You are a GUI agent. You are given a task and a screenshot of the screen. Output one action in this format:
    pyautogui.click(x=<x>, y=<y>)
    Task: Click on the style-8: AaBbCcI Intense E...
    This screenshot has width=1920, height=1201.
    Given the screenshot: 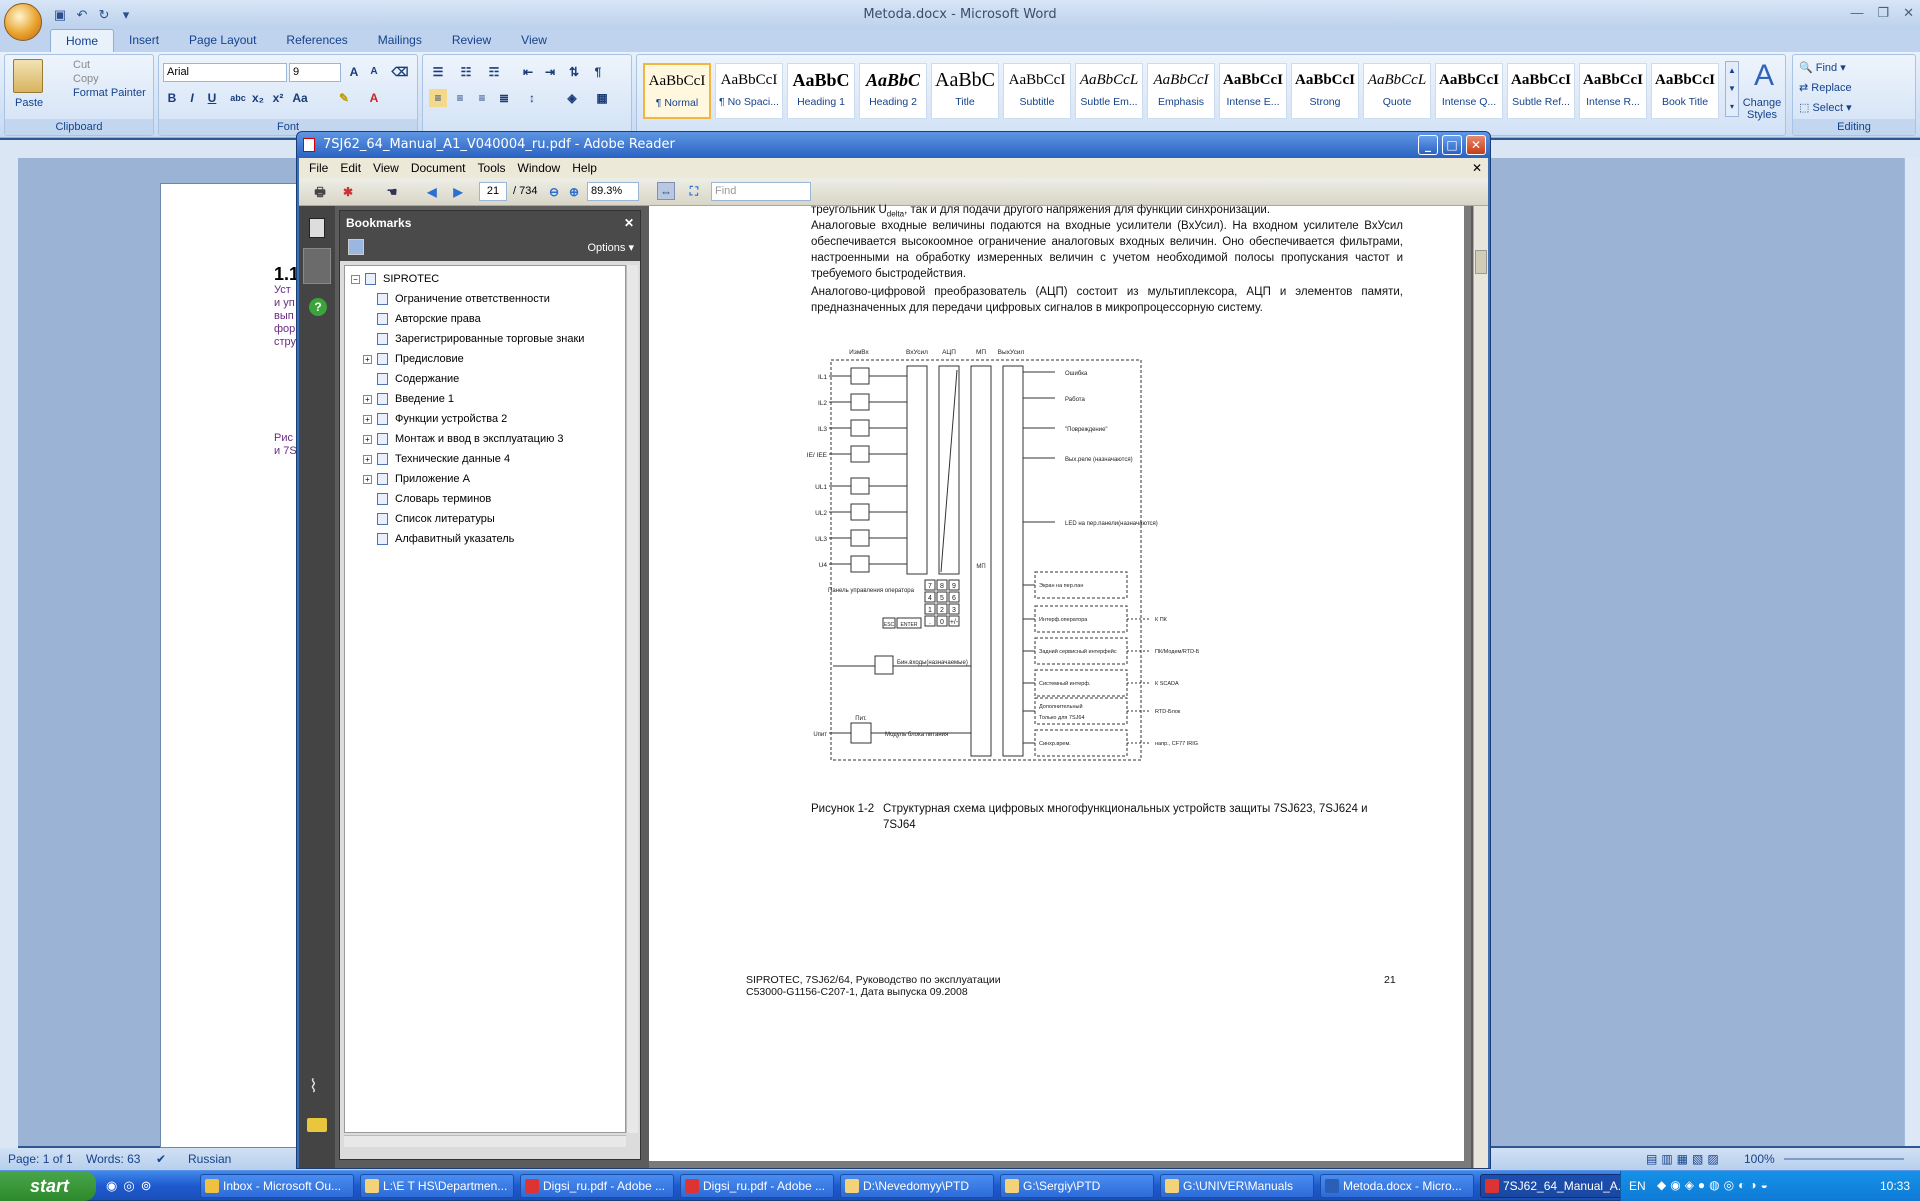 What is the action you would take?
    pyautogui.click(x=1253, y=91)
    